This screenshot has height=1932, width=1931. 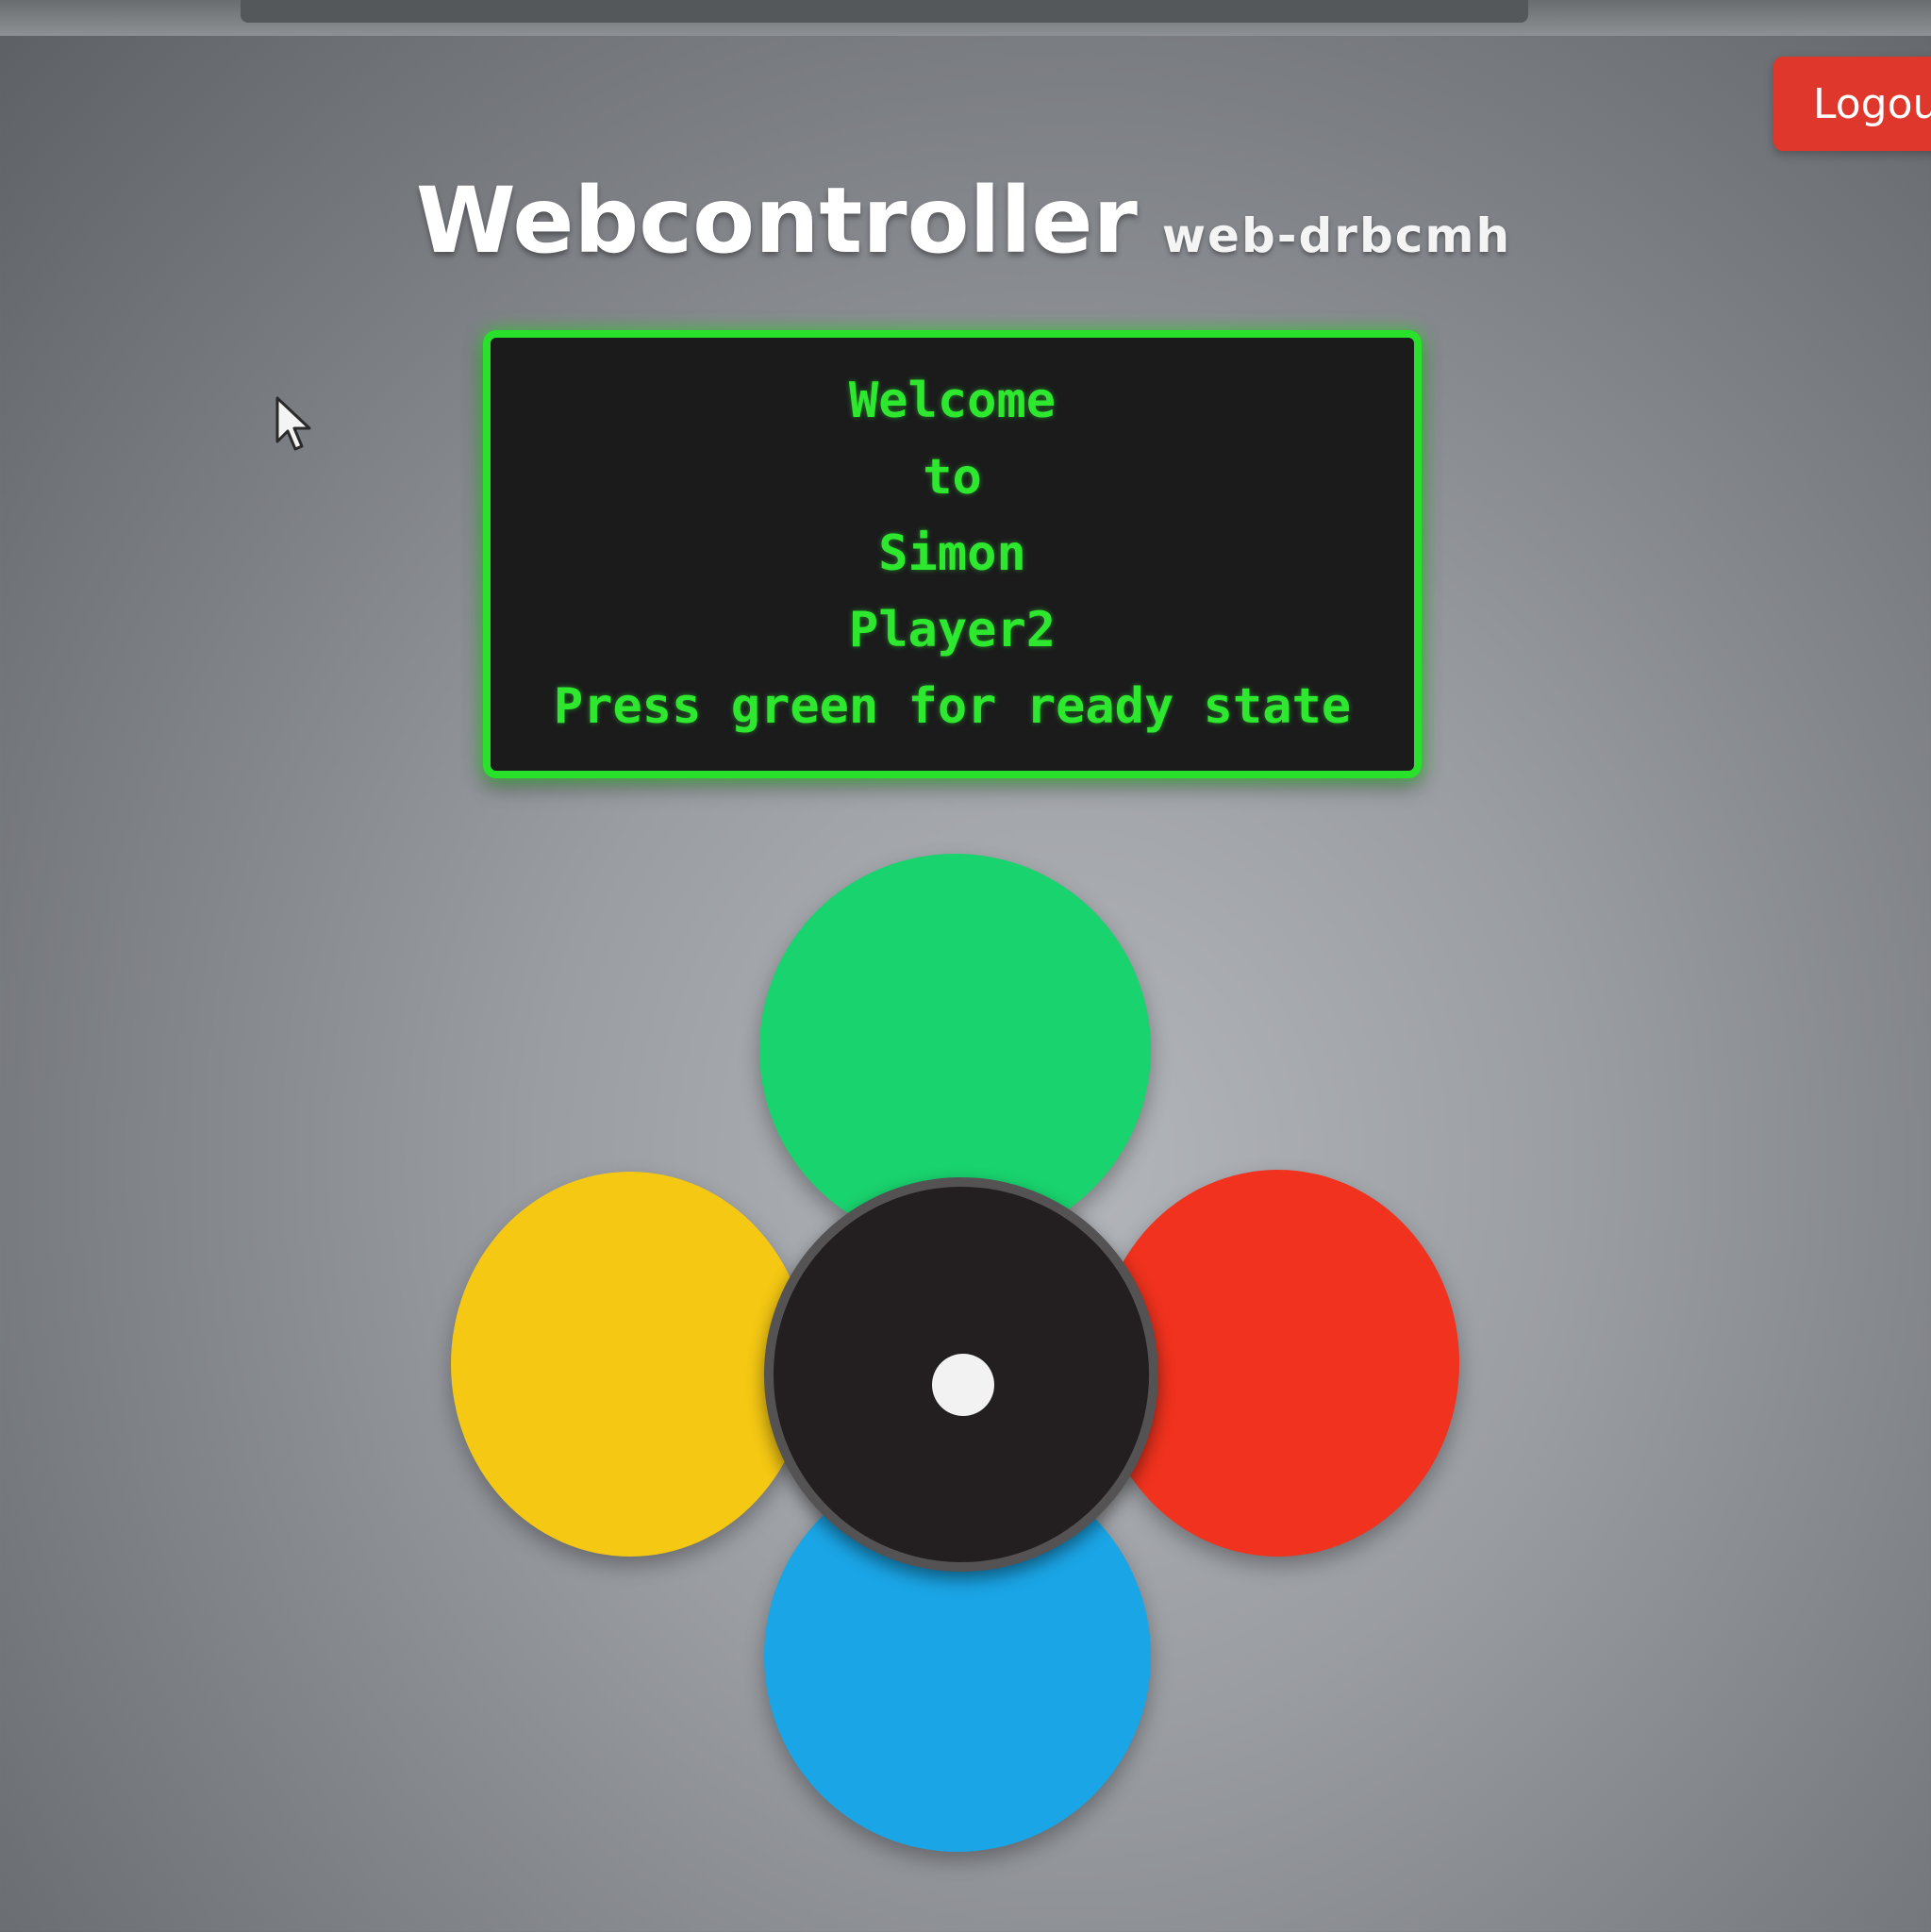 I want to click on display-line: Welcome, so click(x=952, y=401).